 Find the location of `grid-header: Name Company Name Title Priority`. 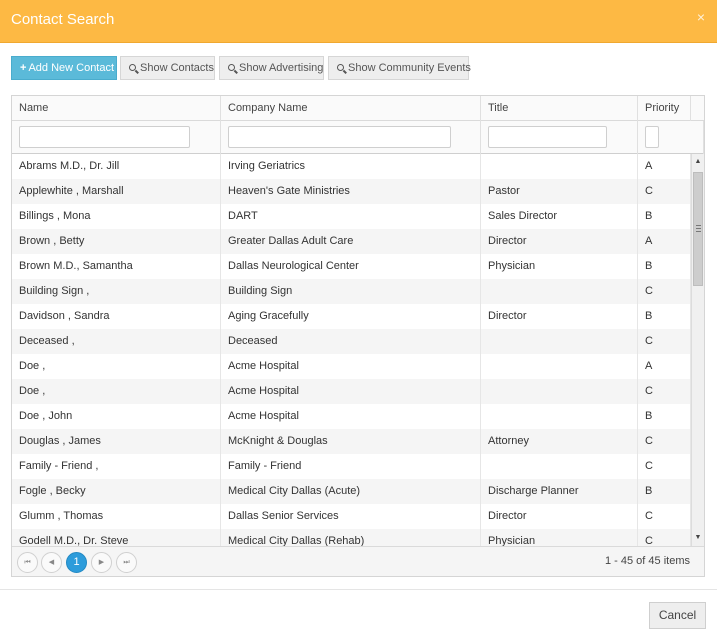

grid-header: Name Company Name Title Priority is located at coordinates (358, 108).